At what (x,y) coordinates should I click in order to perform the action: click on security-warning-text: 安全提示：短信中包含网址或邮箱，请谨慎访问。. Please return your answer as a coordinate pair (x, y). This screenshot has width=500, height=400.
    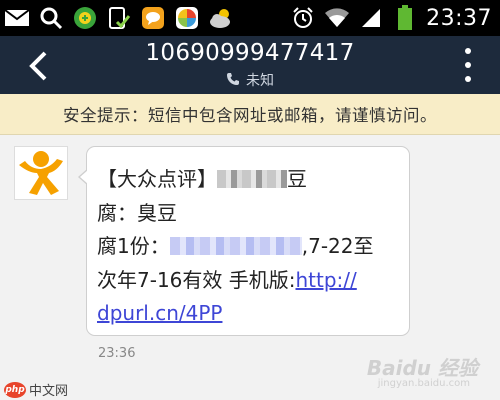
    Looking at the image, I should click on (250, 115).